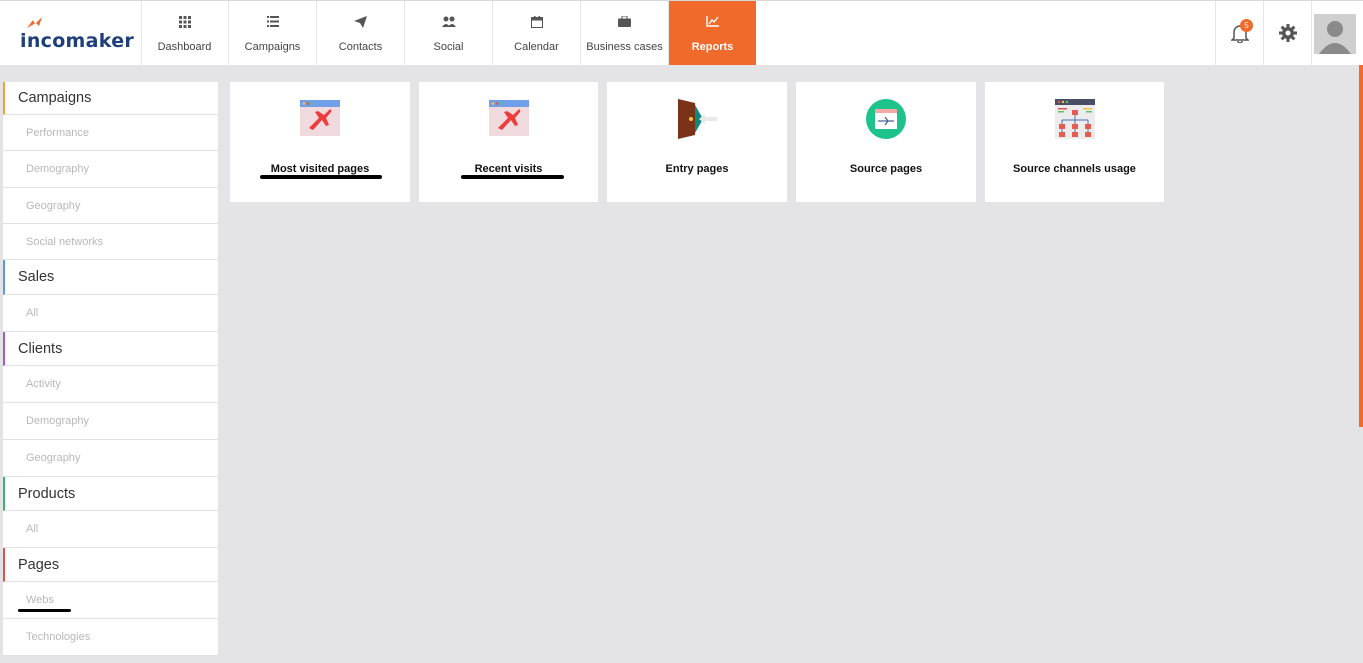 This screenshot has width=1363, height=663. What do you see at coordinates (77, 41) in the screenshot?
I see `logo-text: incomaker` at bounding box center [77, 41].